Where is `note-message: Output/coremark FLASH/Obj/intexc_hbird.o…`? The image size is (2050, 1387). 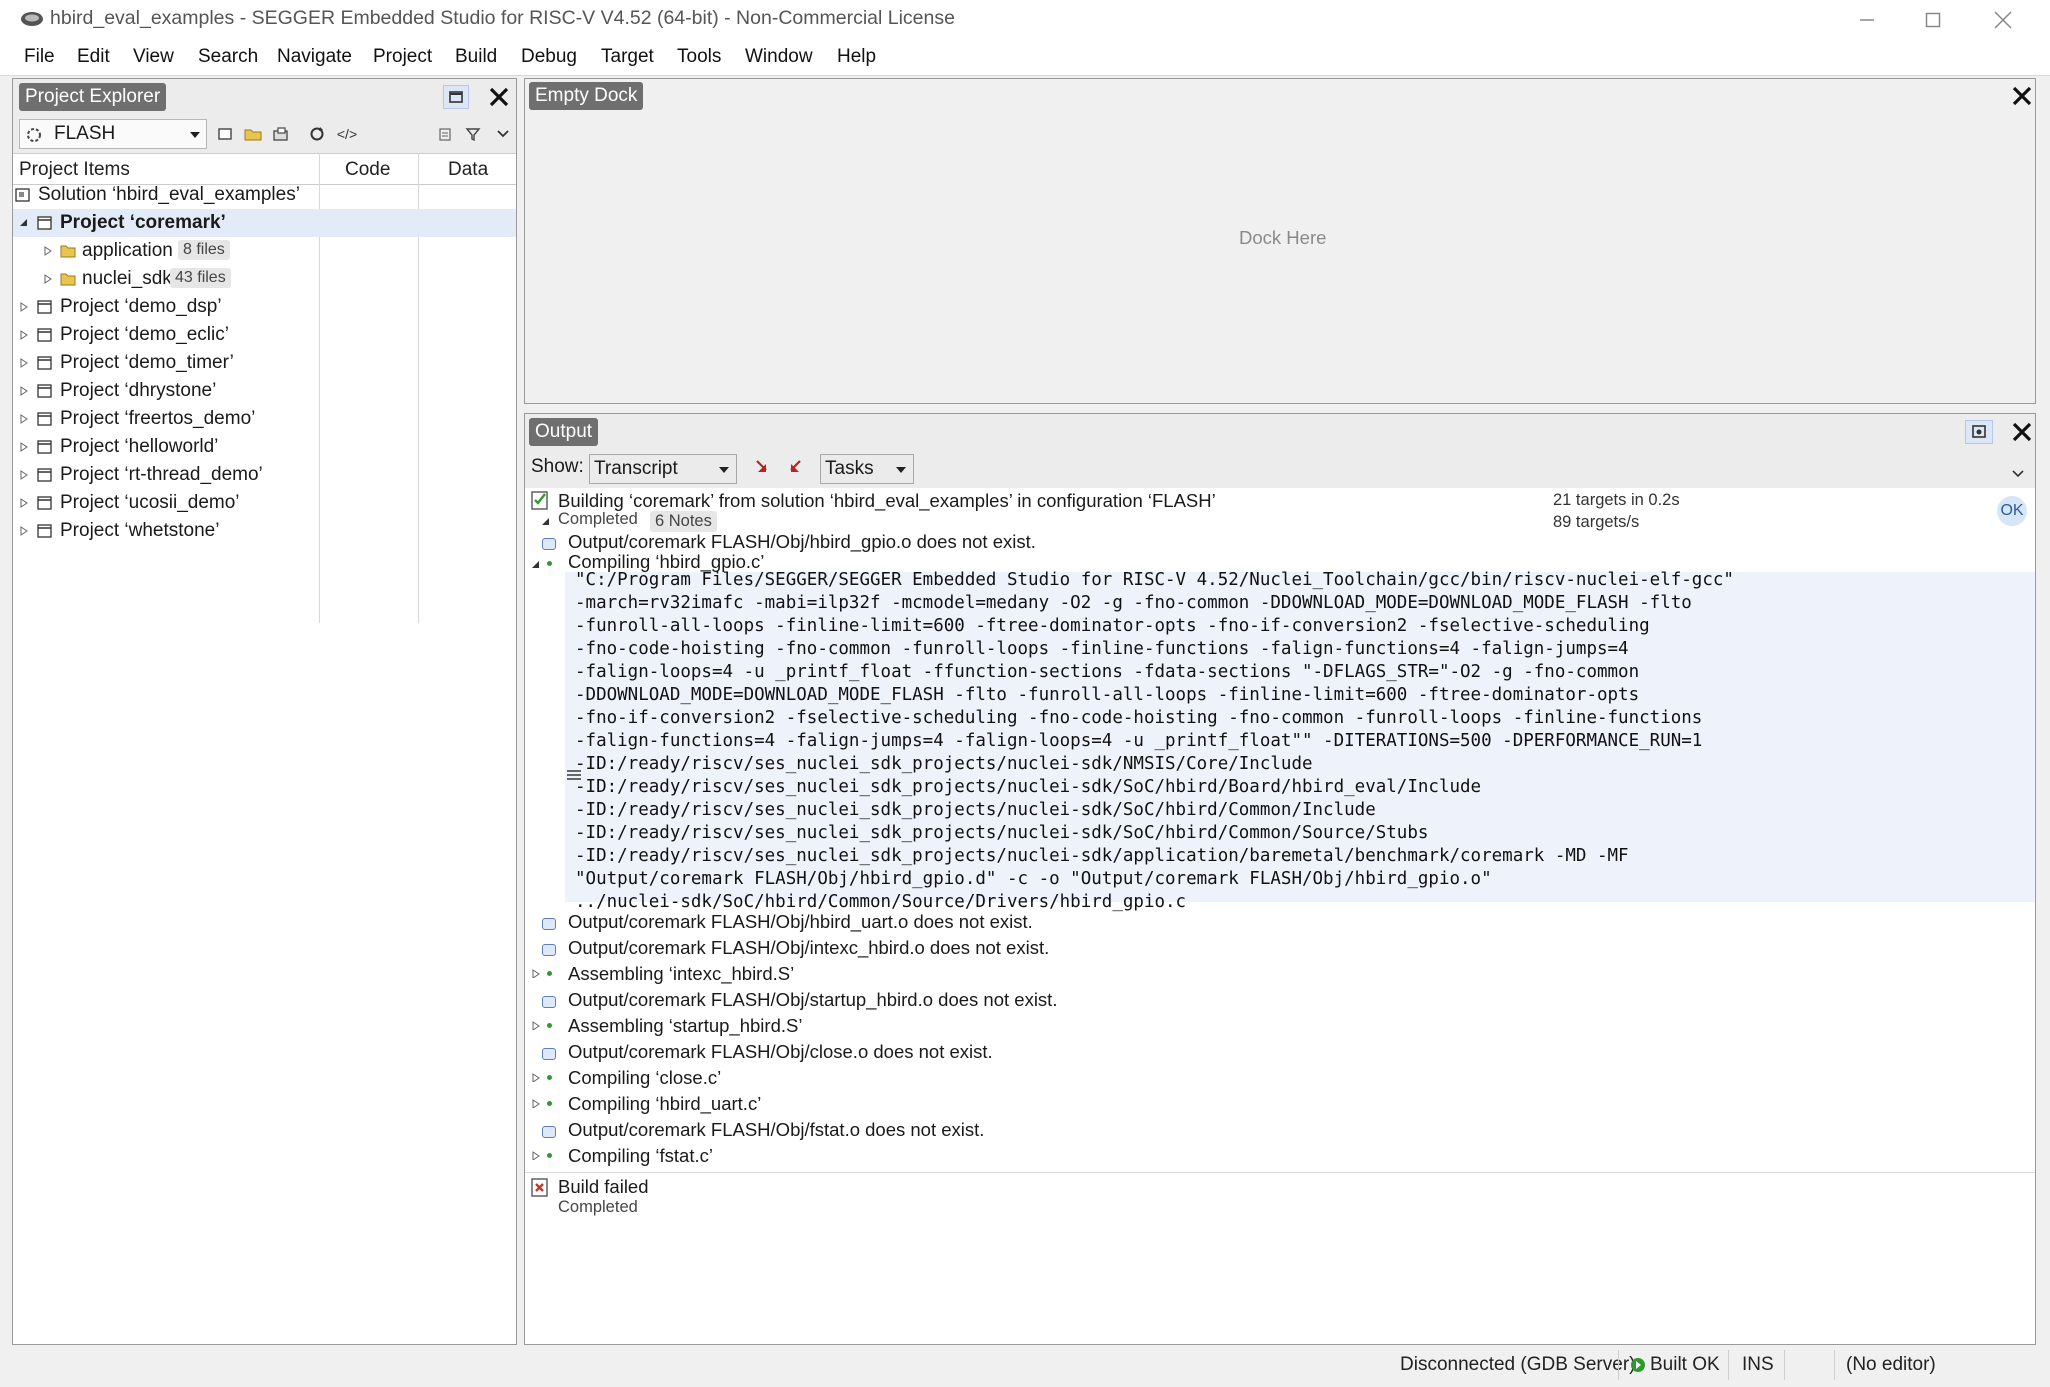 note-message: Output/coremark FLASH/Obj/intexc_hbird.o… is located at coordinates (808, 948).